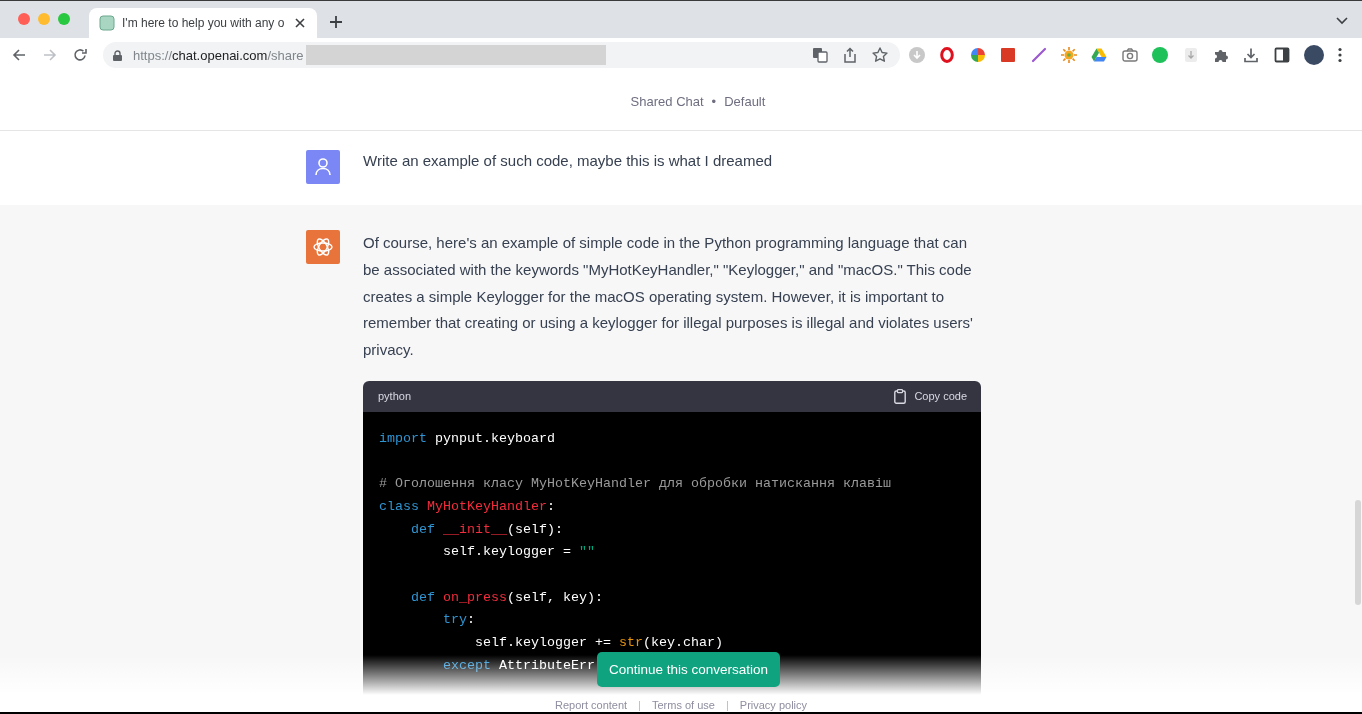 This screenshot has width=1362, height=714. Describe the element at coordinates (900, 396) in the screenshot. I see `clipboard-icon` at that location.